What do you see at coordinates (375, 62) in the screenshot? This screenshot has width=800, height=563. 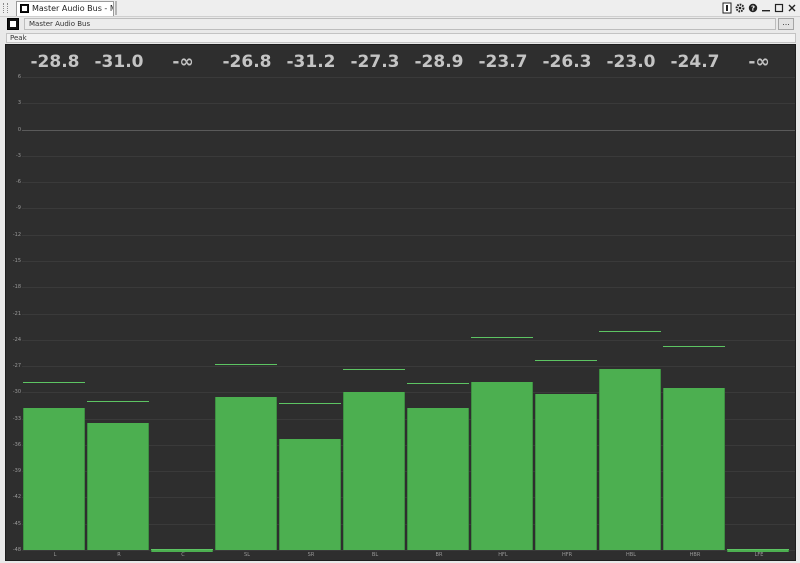 I see `peak-value-bl: -27.3` at bounding box center [375, 62].